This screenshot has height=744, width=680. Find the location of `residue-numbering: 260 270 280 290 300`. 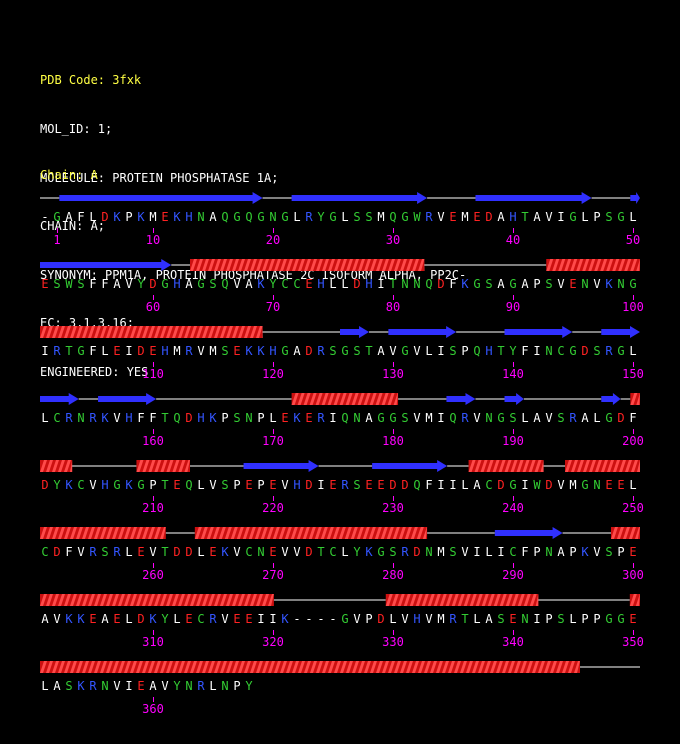

residue-numbering: 260 270 280 290 300 is located at coordinates (342, 578).